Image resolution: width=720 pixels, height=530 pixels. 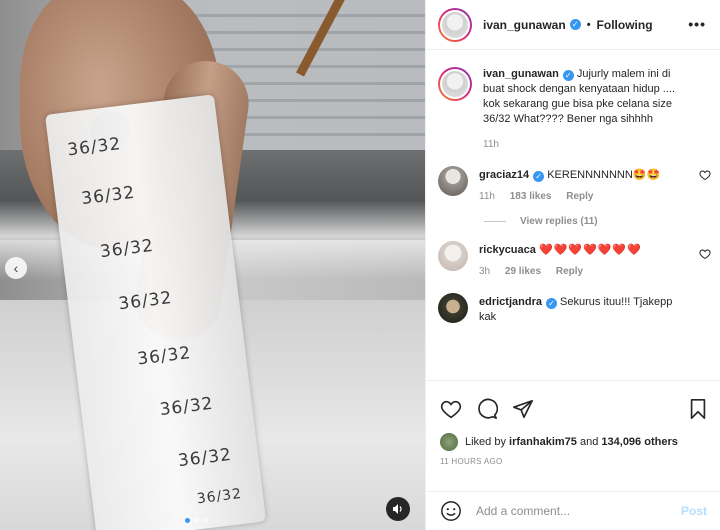 What do you see at coordinates (590, 250) in the screenshot?
I see `comment-text: ❤️❤️❤️❤️❤️❤️❤️` at bounding box center [590, 250].